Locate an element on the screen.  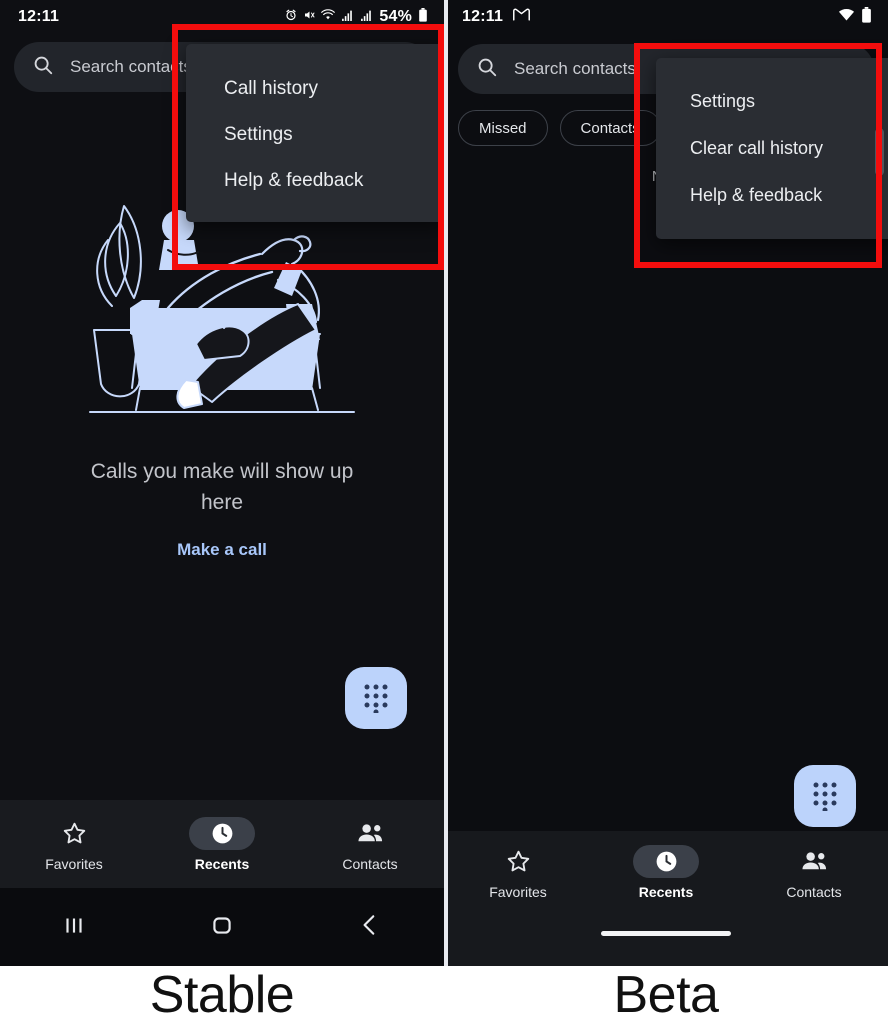
beta-system-nav is located at coordinates (666, 939).